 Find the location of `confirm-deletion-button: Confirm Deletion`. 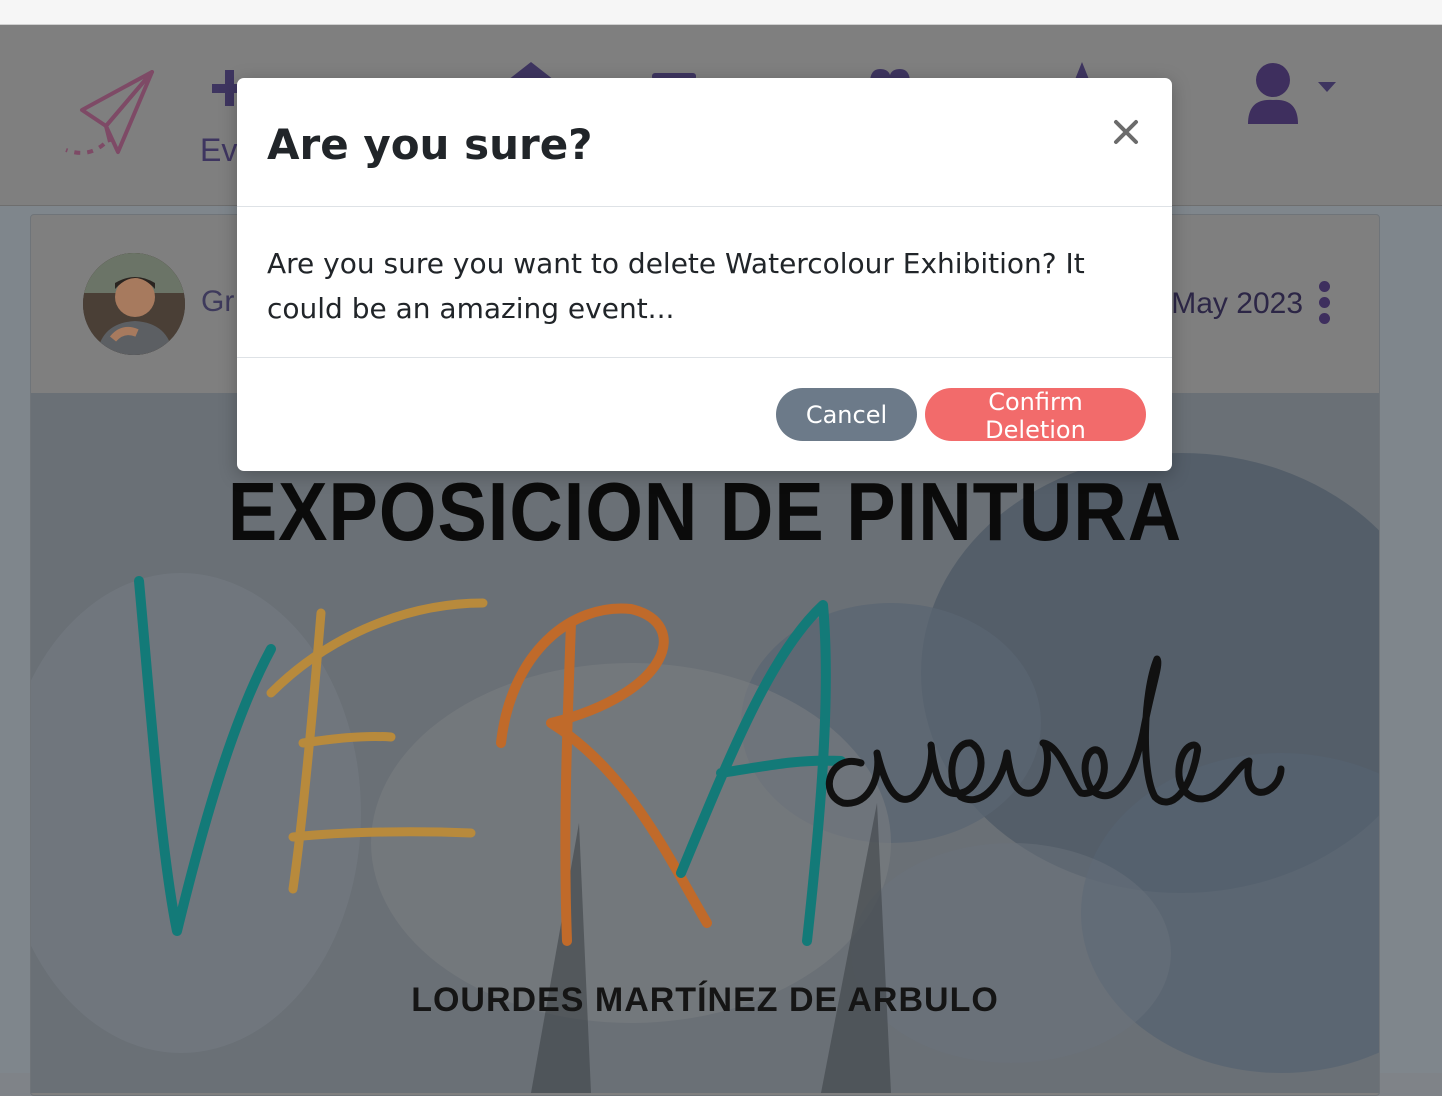

confirm-deletion-button: Confirm Deletion is located at coordinates (1035, 416).